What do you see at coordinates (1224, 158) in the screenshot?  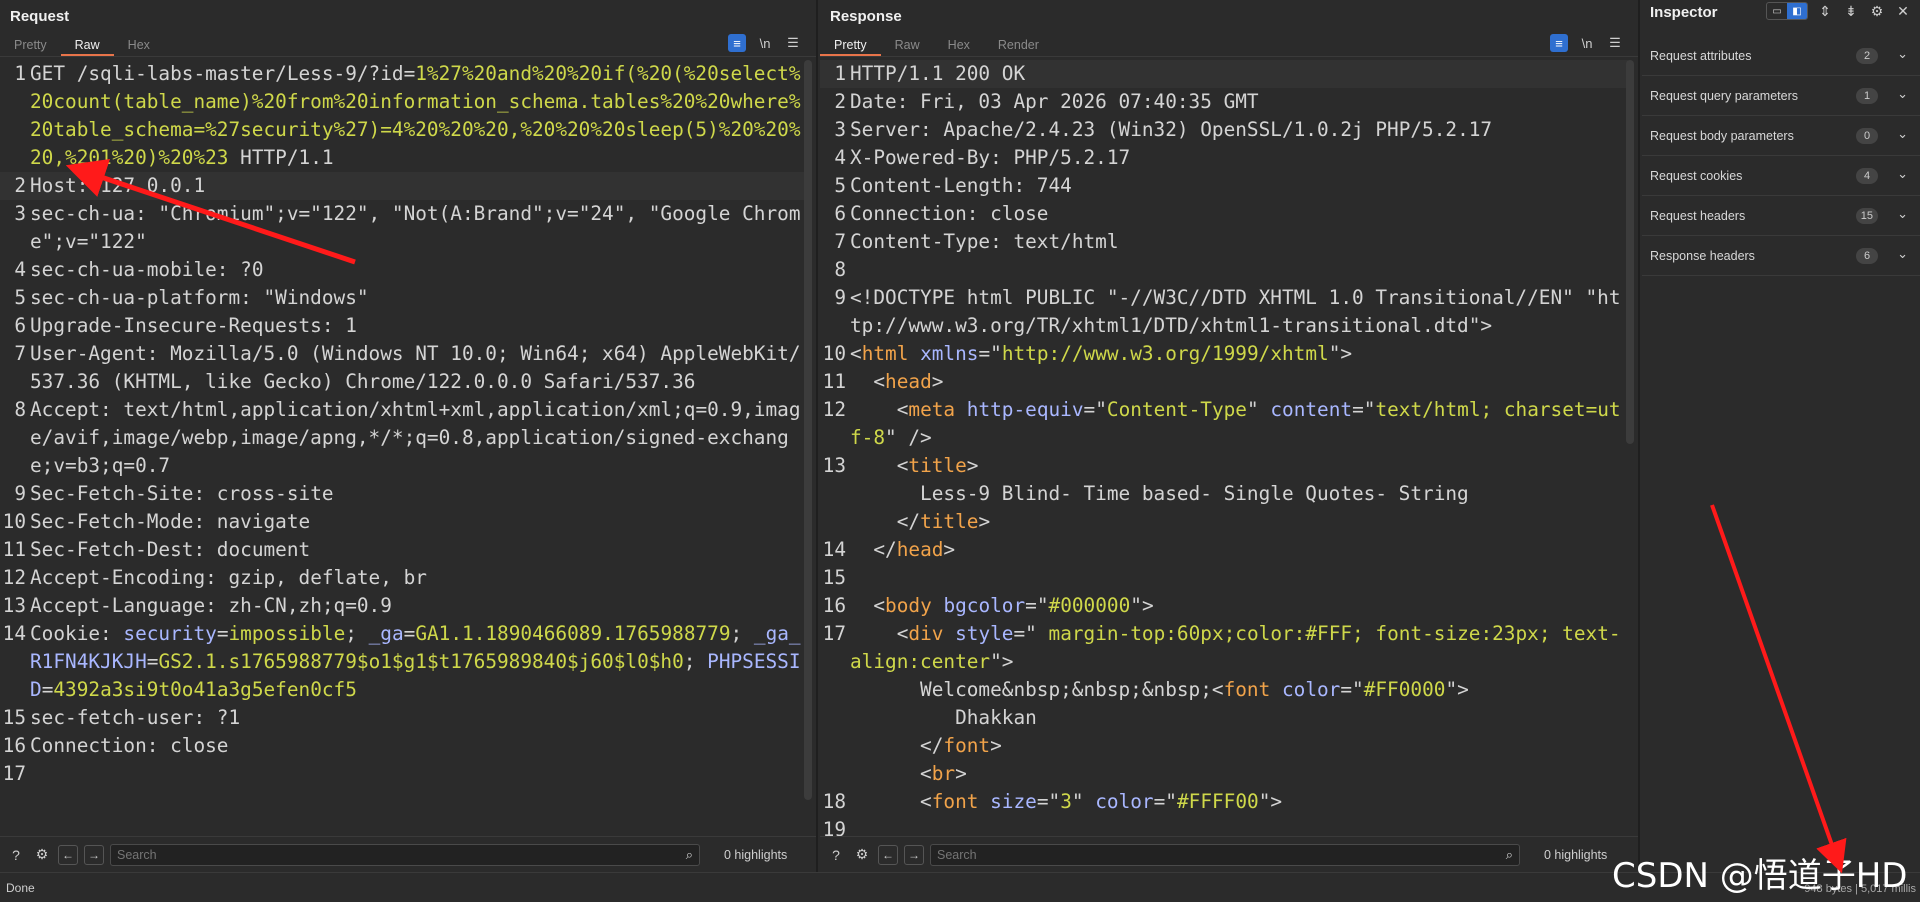 I see `code-line: 4 X-Powered-By: PHP/5.2.17` at bounding box center [1224, 158].